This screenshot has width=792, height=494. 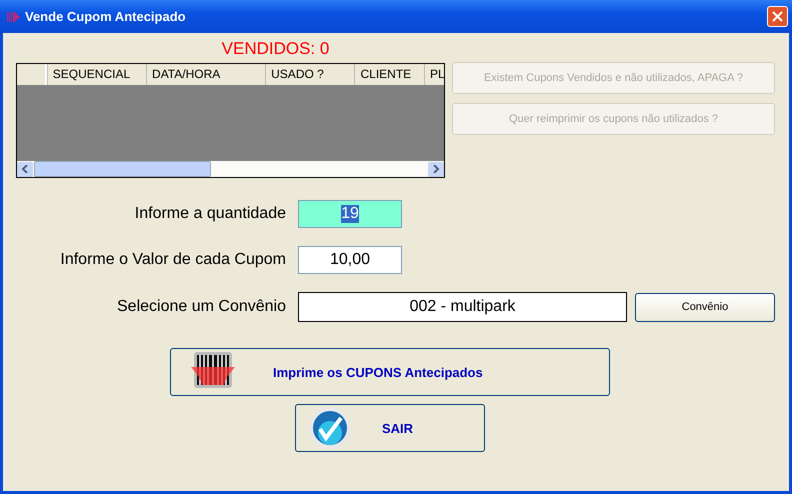 I want to click on input-field: 19, so click(x=350, y=214).